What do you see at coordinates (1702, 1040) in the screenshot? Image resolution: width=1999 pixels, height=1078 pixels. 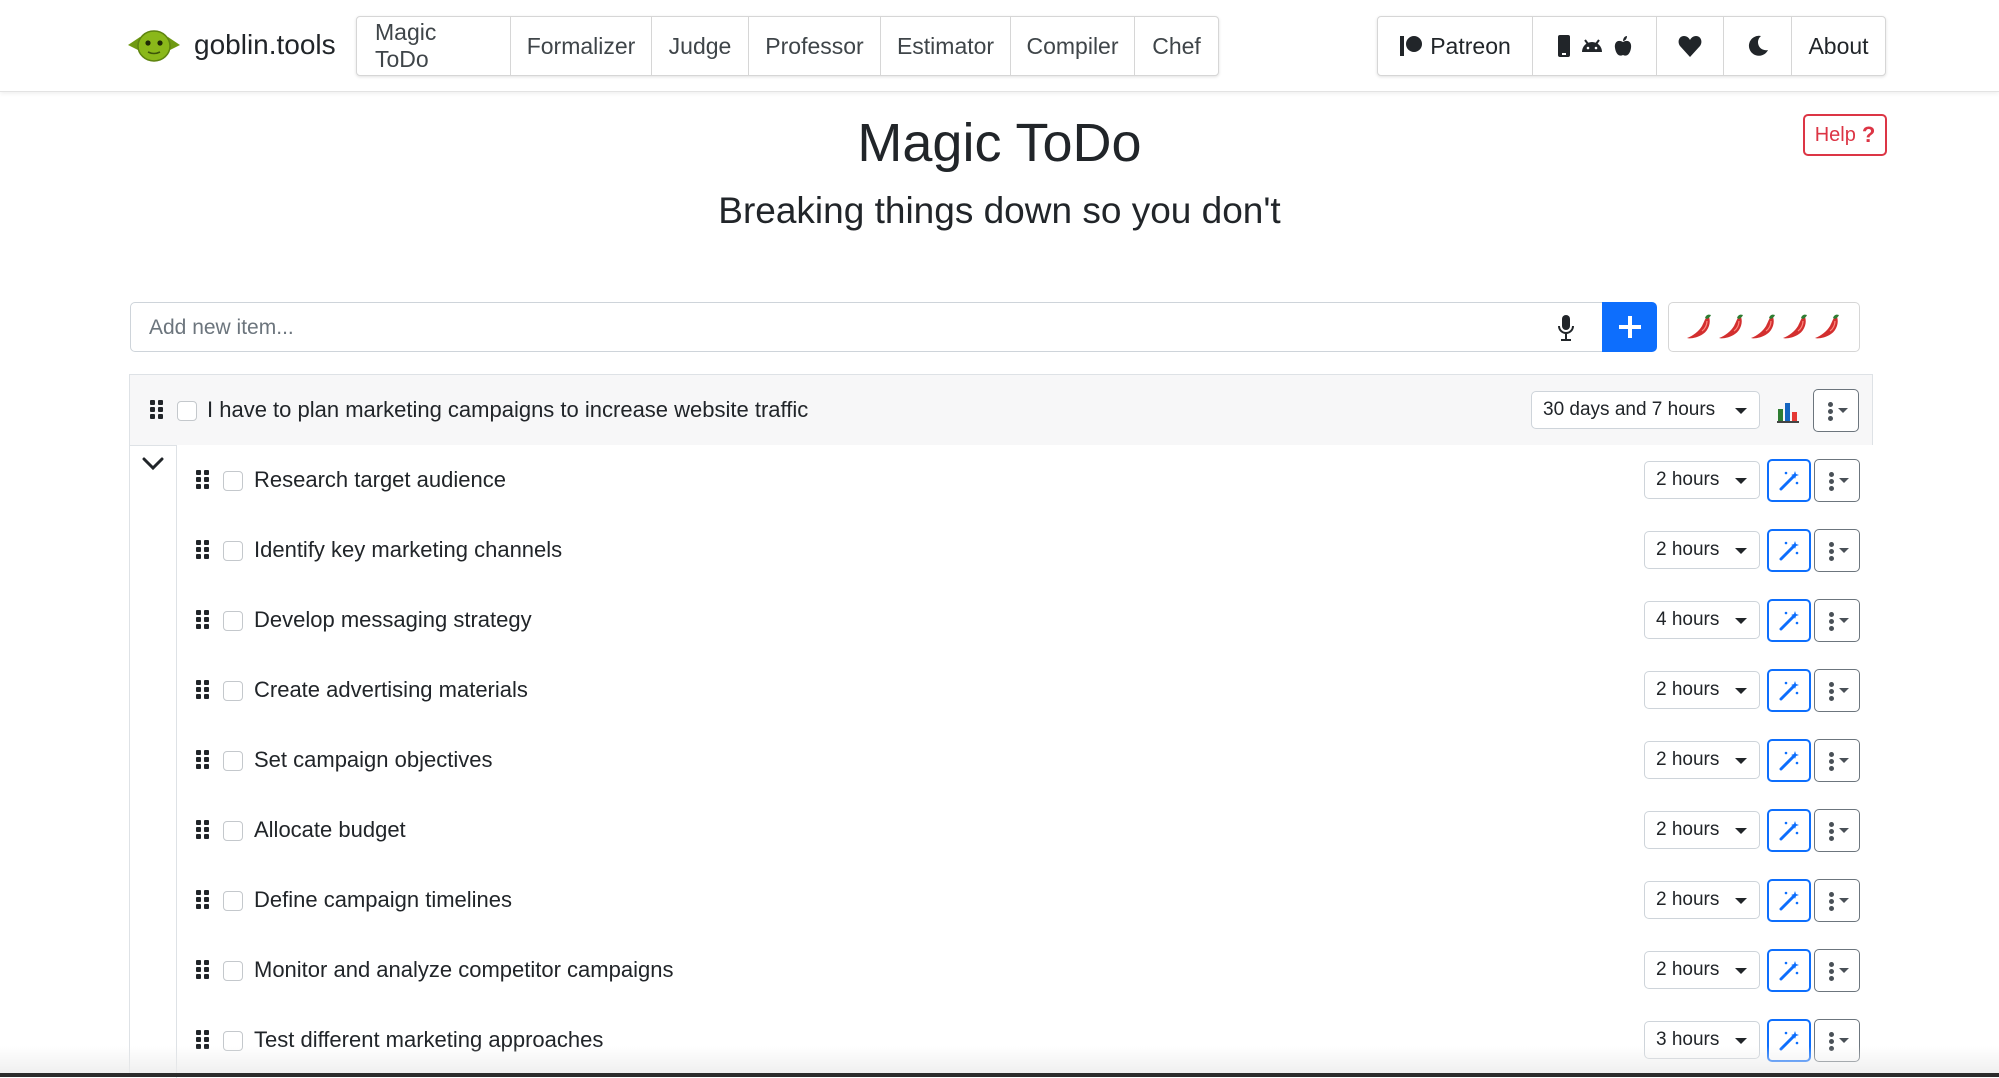 I see `estimate-dropdown: 3 hours` at bounding box center [1702, 1040].